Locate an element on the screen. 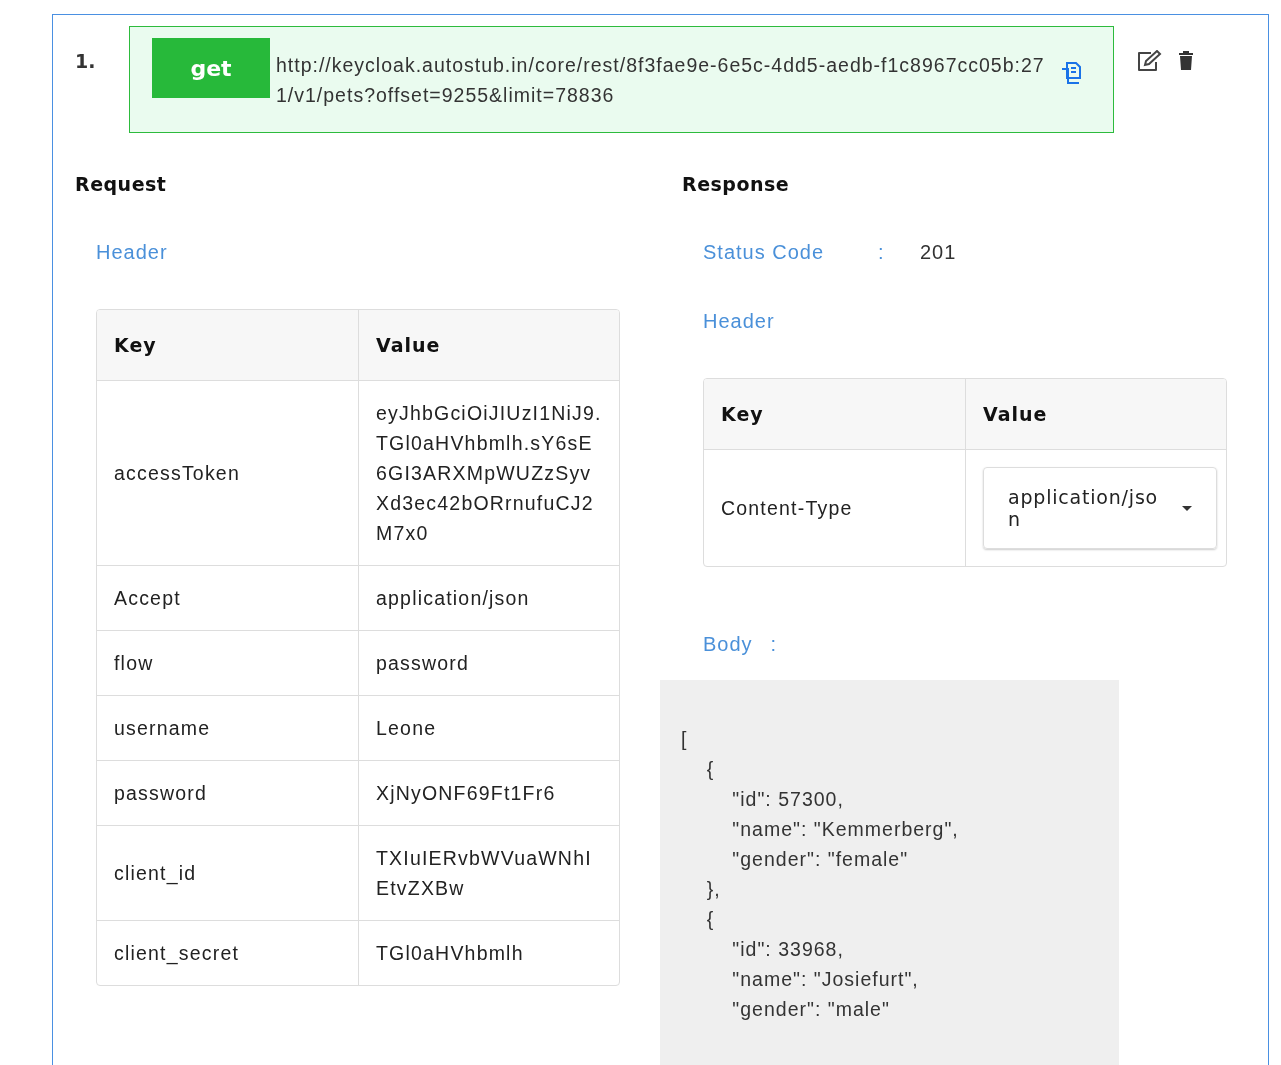 The image size is (1281, 1065). method-badge: get is located at coordinates (211, 68).